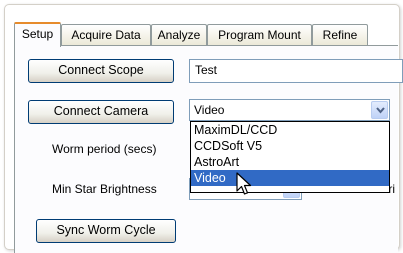  What do you see at coordinates (209, 110) in the screenshot?
I see `camera-select-value: Video` at bounding box center [209, 110].